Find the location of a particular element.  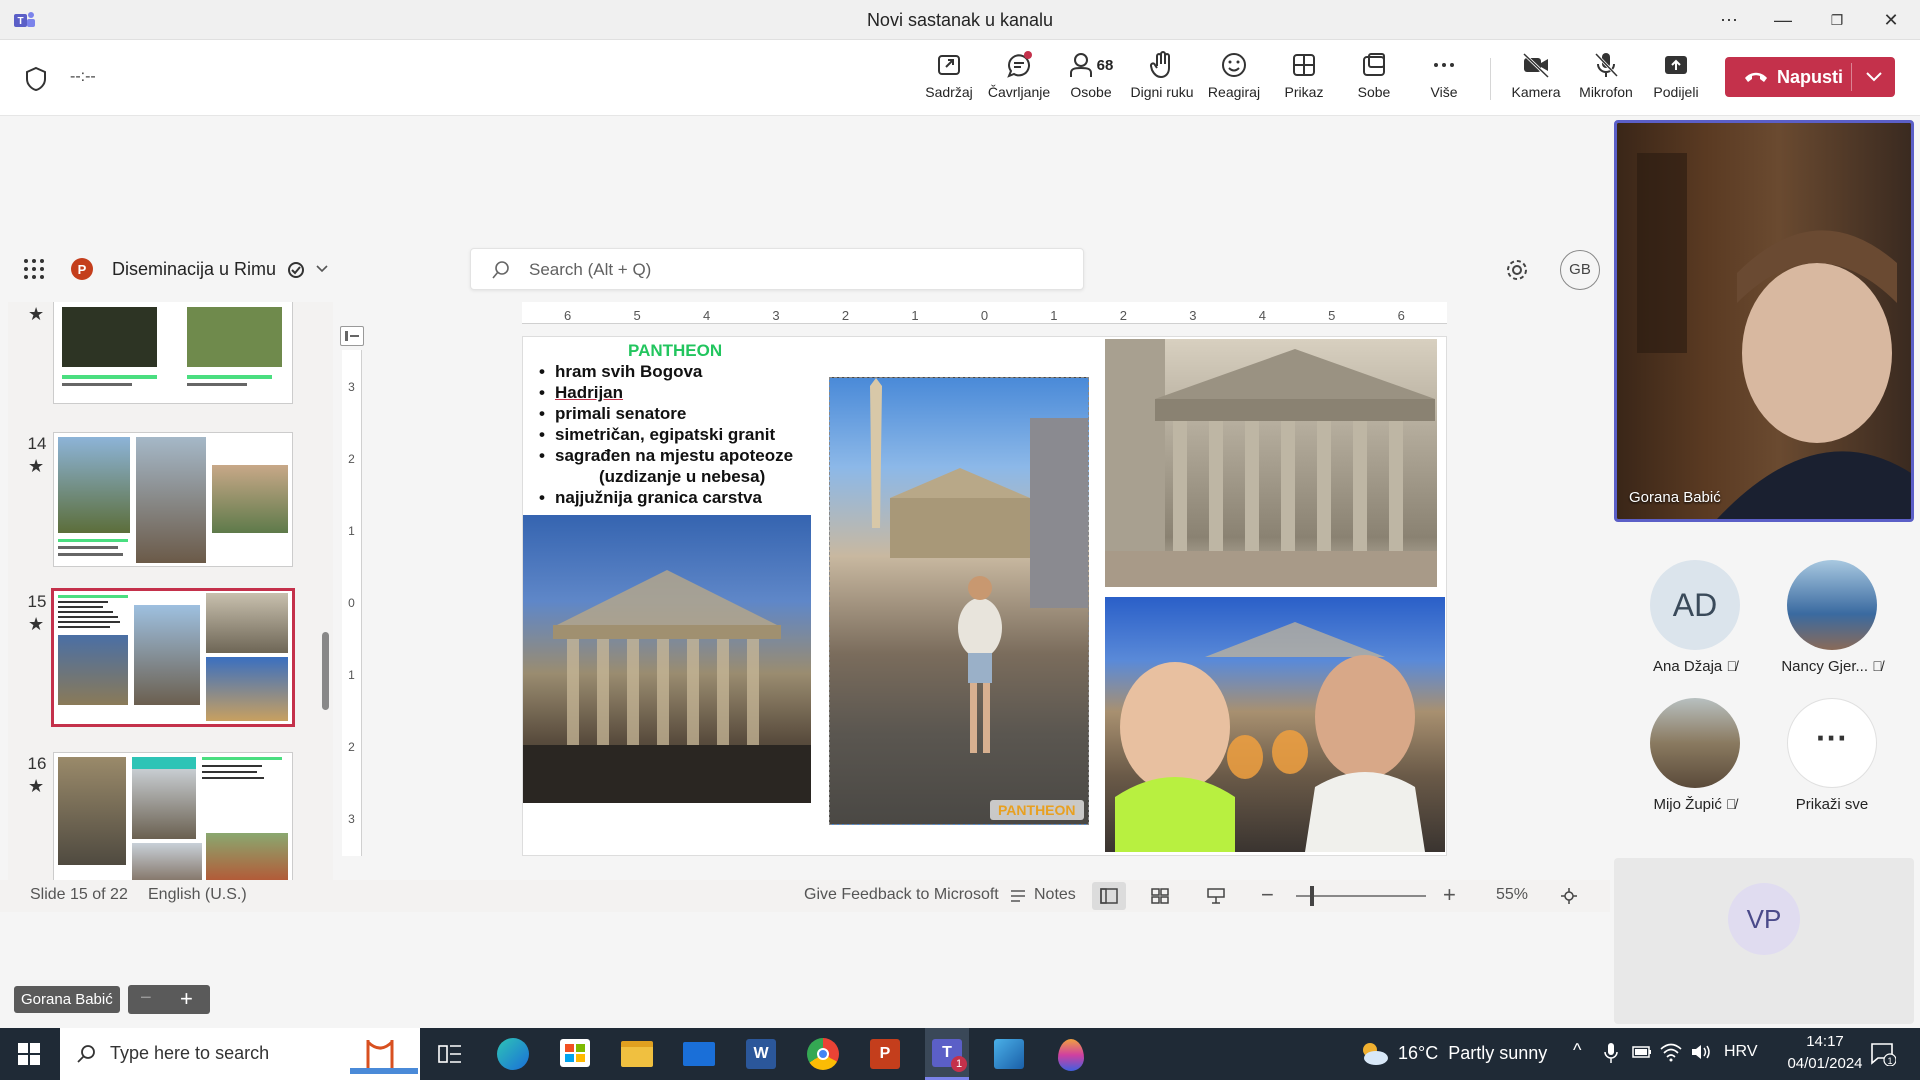

selfie-drinks-photo is located at coordinates (1275, 724).